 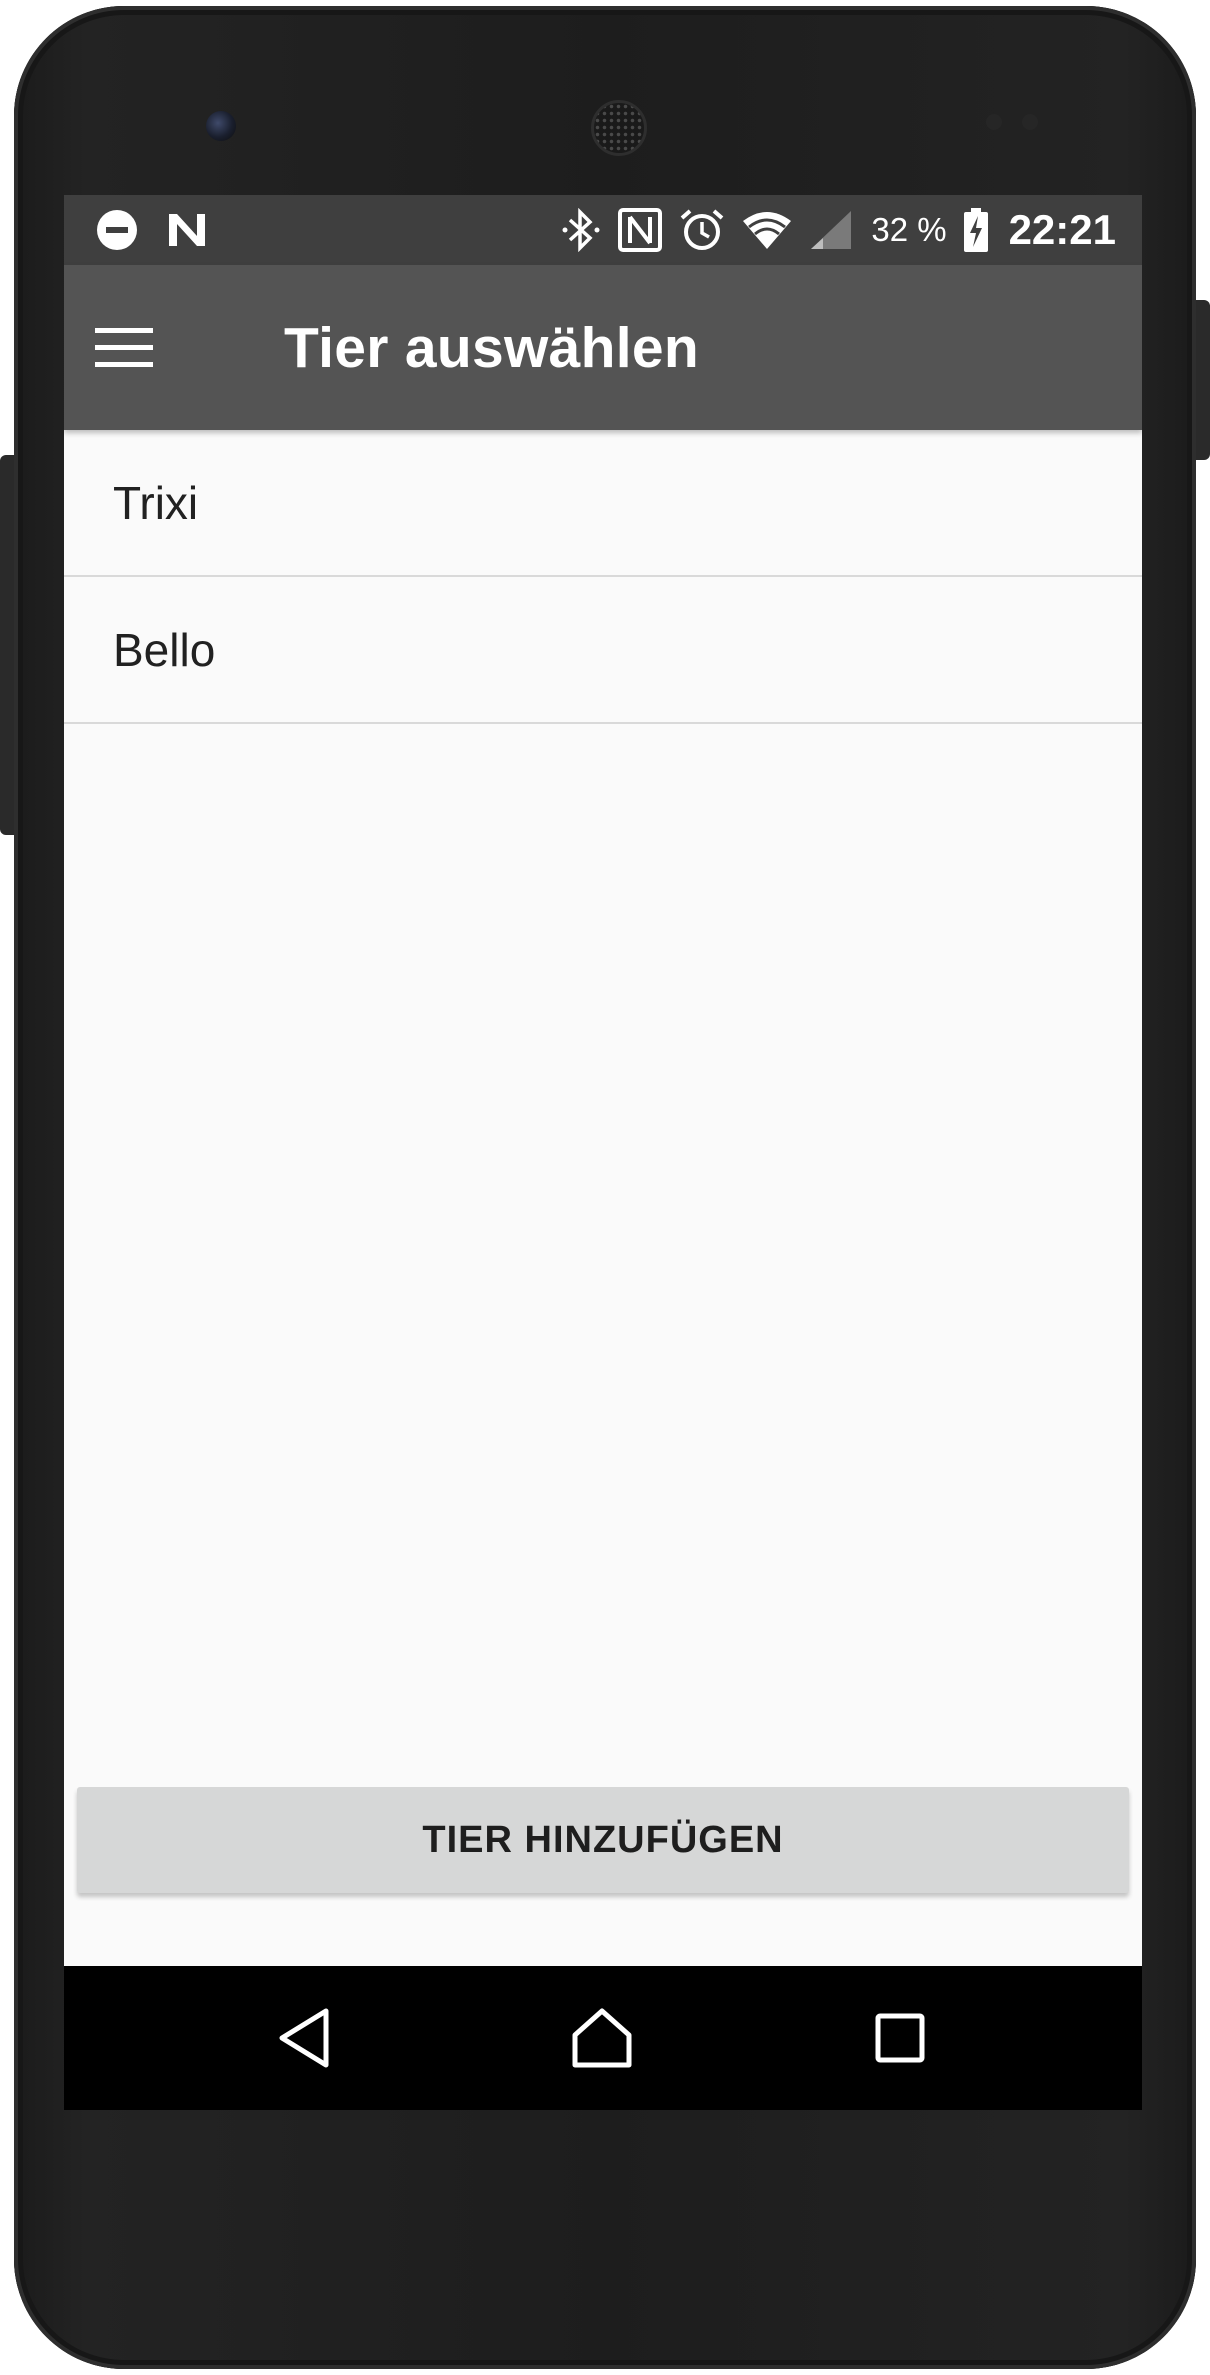 What do you see at coordinates (994, 122) in the screenshot?
I see `proximity-sensor` at bounding box center [994, 122].